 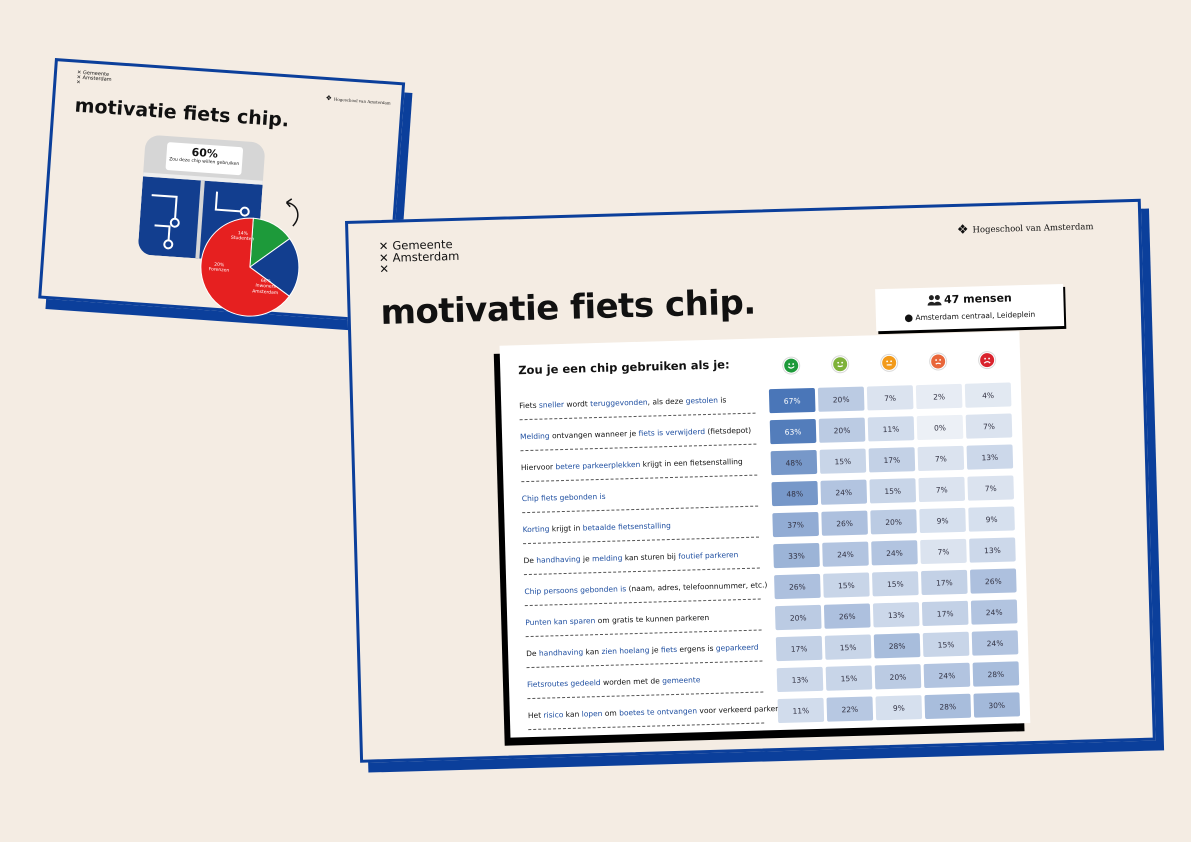 I want to click on label-text: (naam, adres, telefoonnummer, etc.), so click(x=697, y=587).